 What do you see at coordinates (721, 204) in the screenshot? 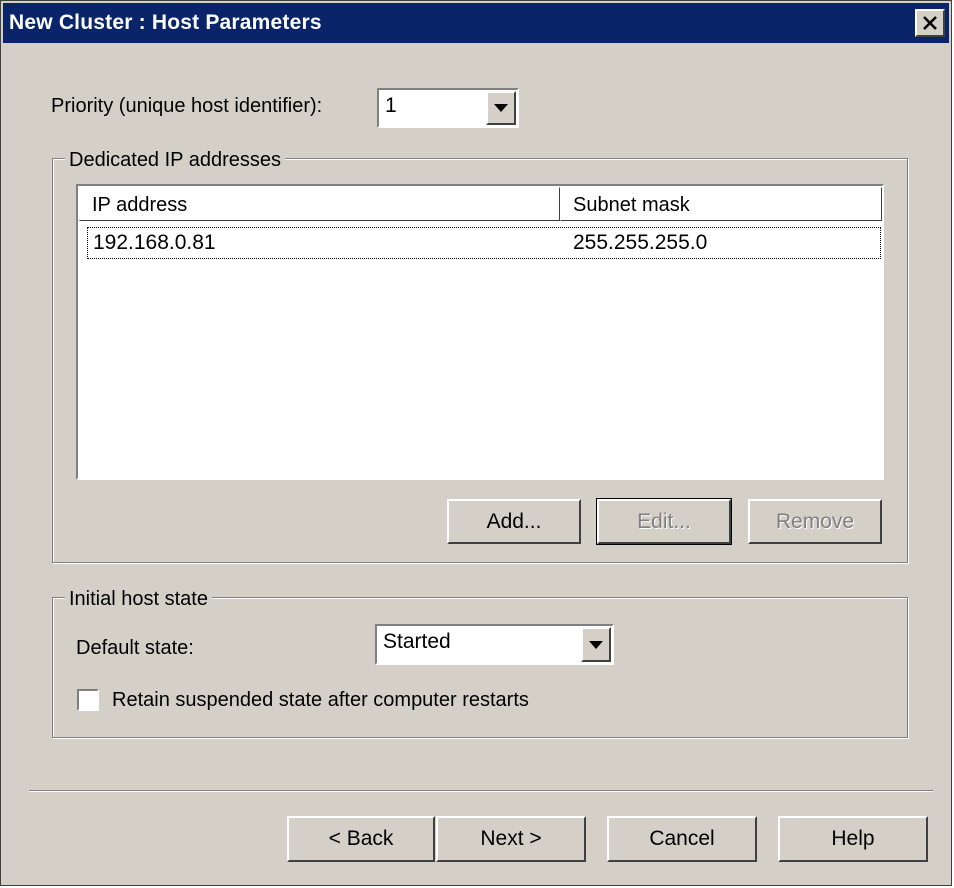
I see `column-header-subnet: Subnet mask` at bounding box center [721, 204].